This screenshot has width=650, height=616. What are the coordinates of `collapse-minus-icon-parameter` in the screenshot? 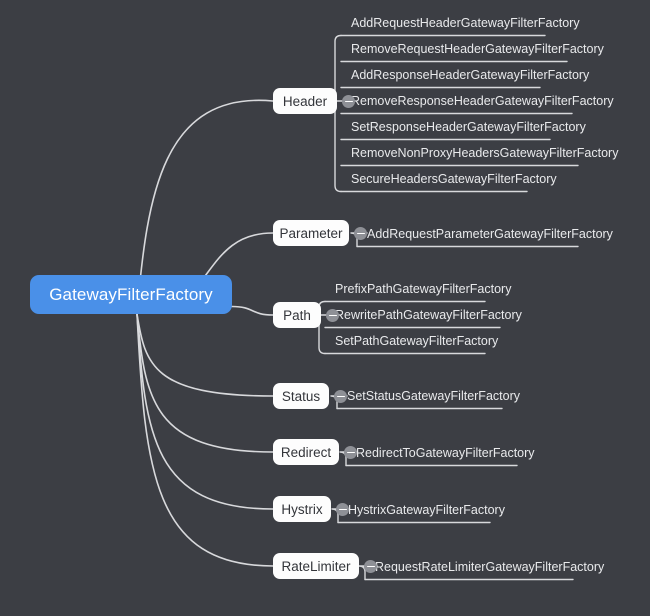 It's located at (360, 233).